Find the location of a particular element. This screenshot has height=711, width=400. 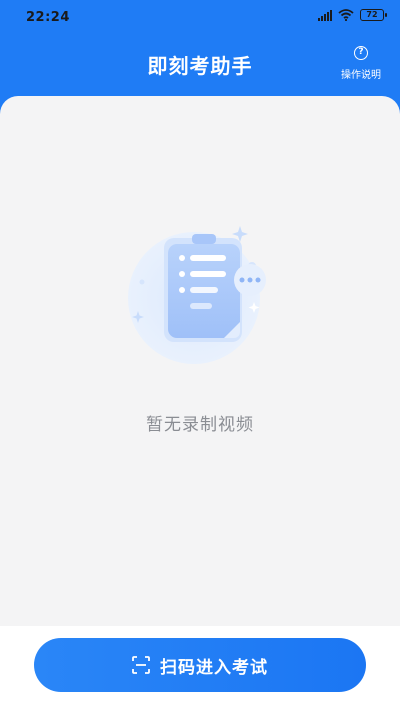

question-circle-icon: ? is located at coordinates (361, 53).